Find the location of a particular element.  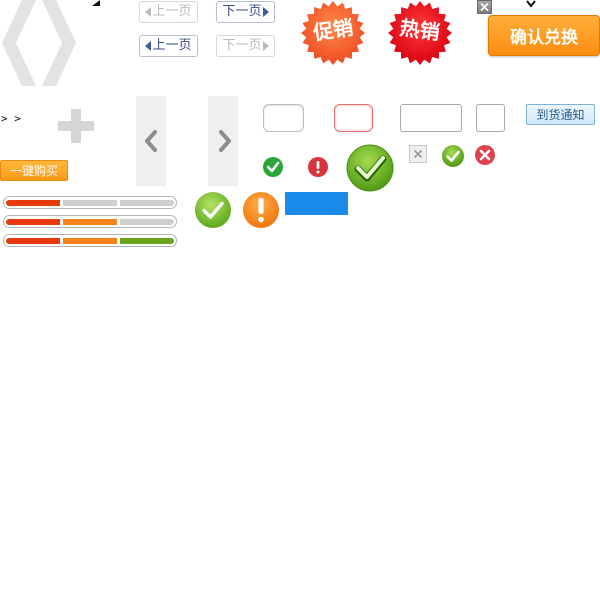

prev-page-button: 上一页 is located at coordinates (168, 46).